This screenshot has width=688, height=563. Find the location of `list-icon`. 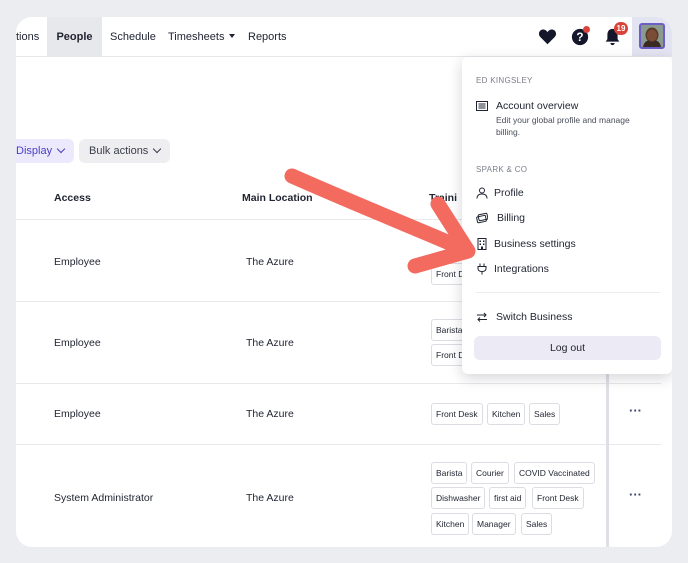

list-icon is located at coordinates (482, 106).